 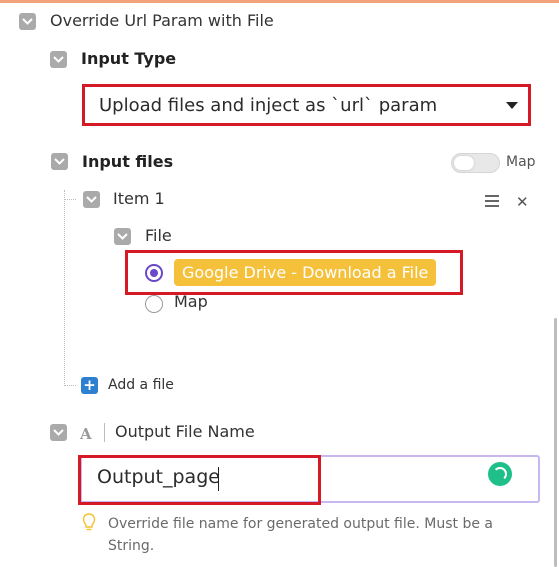 I want to click on collapse-file-icon, so click(x=122, y=236).